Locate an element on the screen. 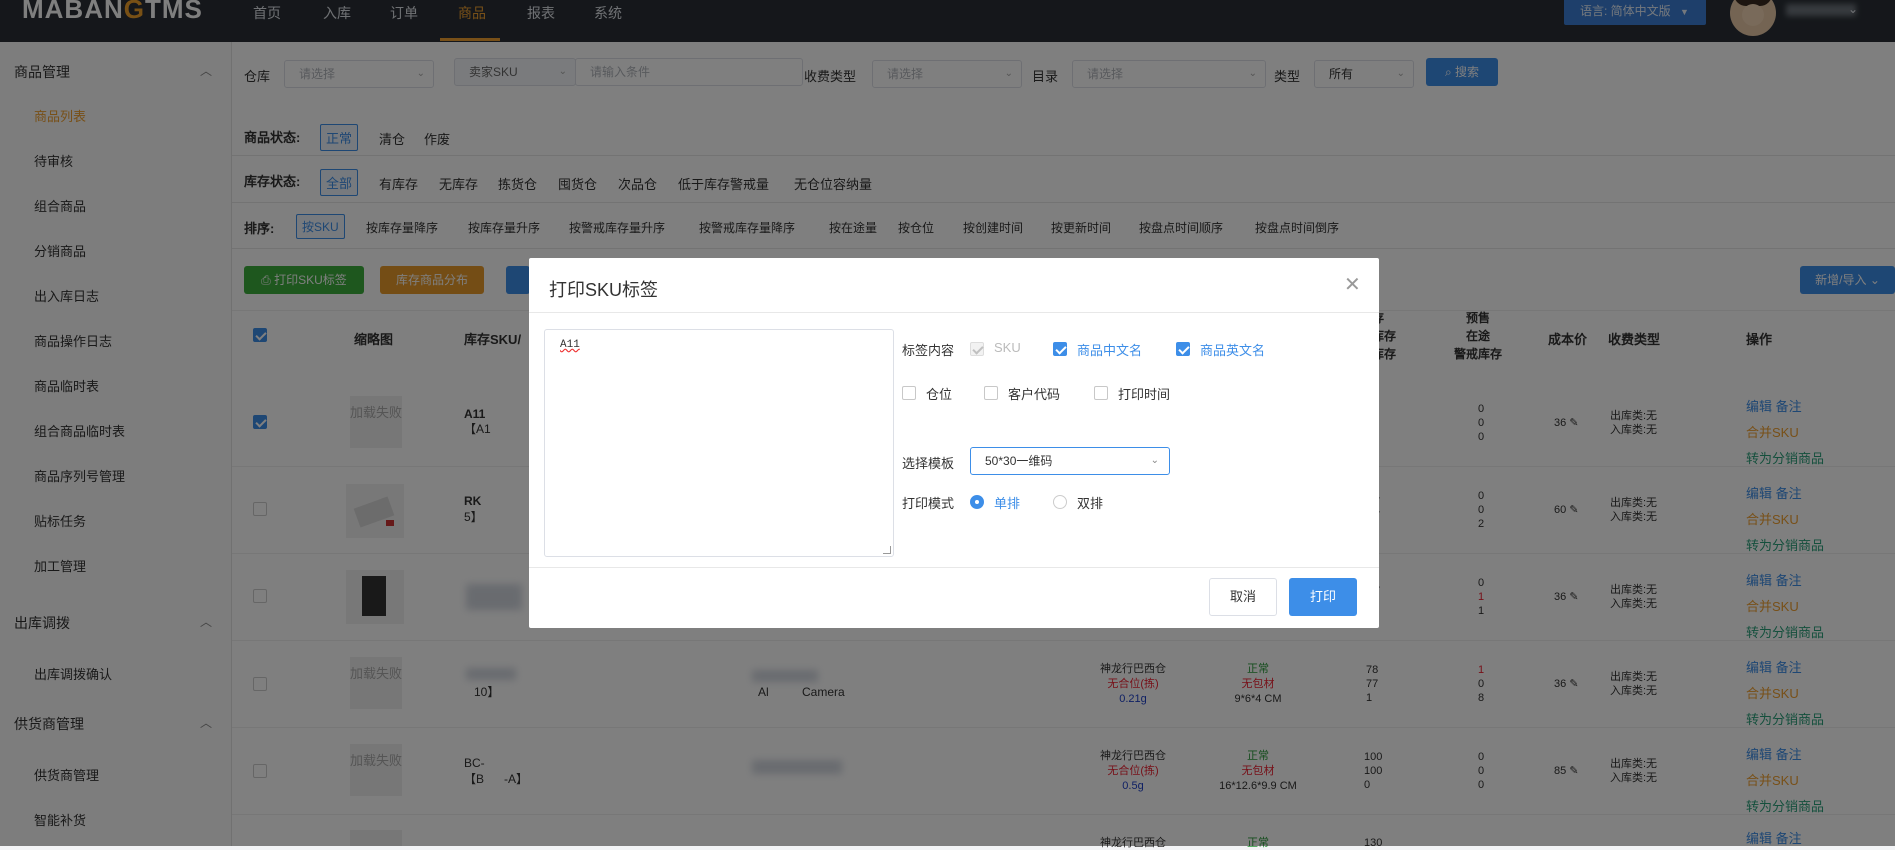 Image resolution: width=1895 pixels, height=850 pixels. checkbox-position is located at coordinates (909, 393).